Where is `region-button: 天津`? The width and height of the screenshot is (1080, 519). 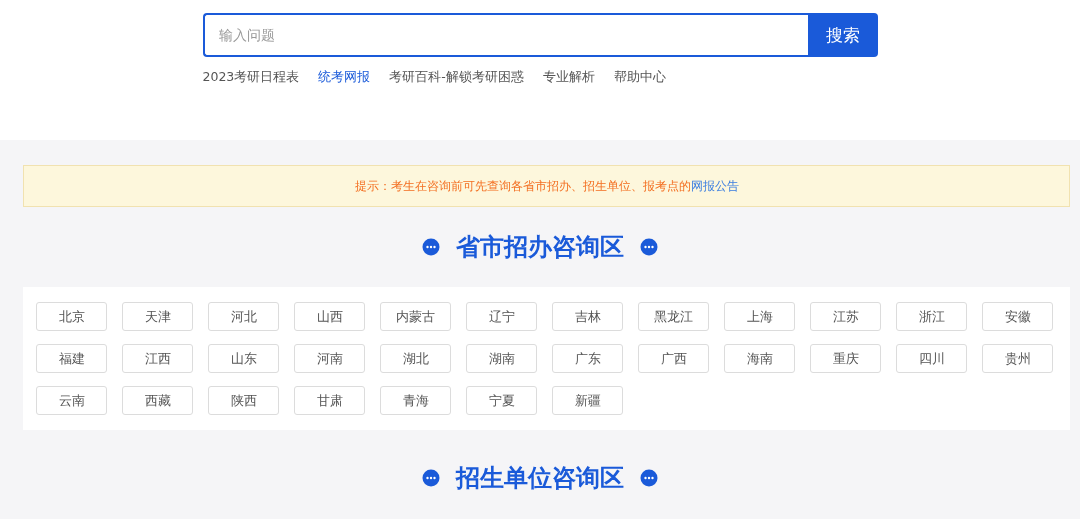 region-button: 天津 is located at coordinates (157, 316).